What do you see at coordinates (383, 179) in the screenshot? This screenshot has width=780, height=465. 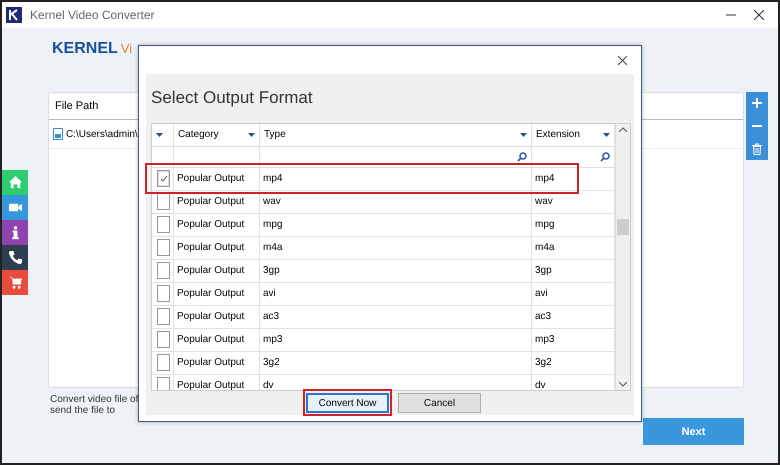 I see `table-row: Popular Output mp4 mp4` at bounding box center [383, 179].